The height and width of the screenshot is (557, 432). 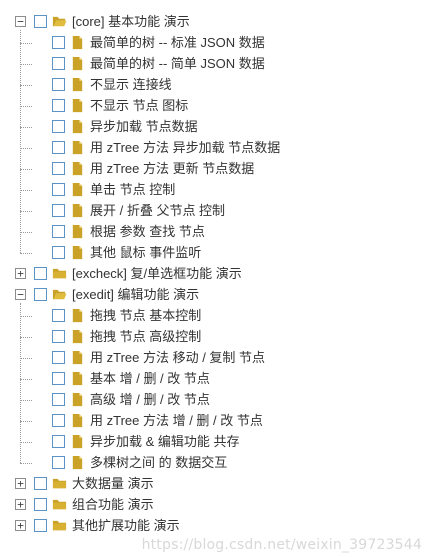 I want to click on tree-node-leaf: 异步加载 & 编辑功能 共存, so click(x=216, y=442).